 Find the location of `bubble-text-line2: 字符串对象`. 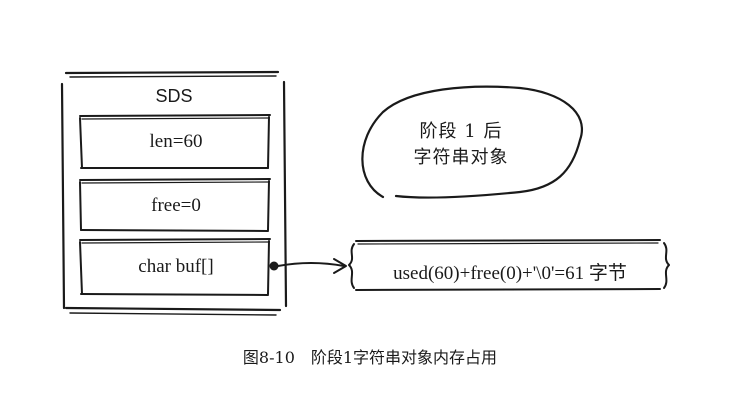

bubble-text-line2: 字符串对象 is located at coordinates (461, 157).